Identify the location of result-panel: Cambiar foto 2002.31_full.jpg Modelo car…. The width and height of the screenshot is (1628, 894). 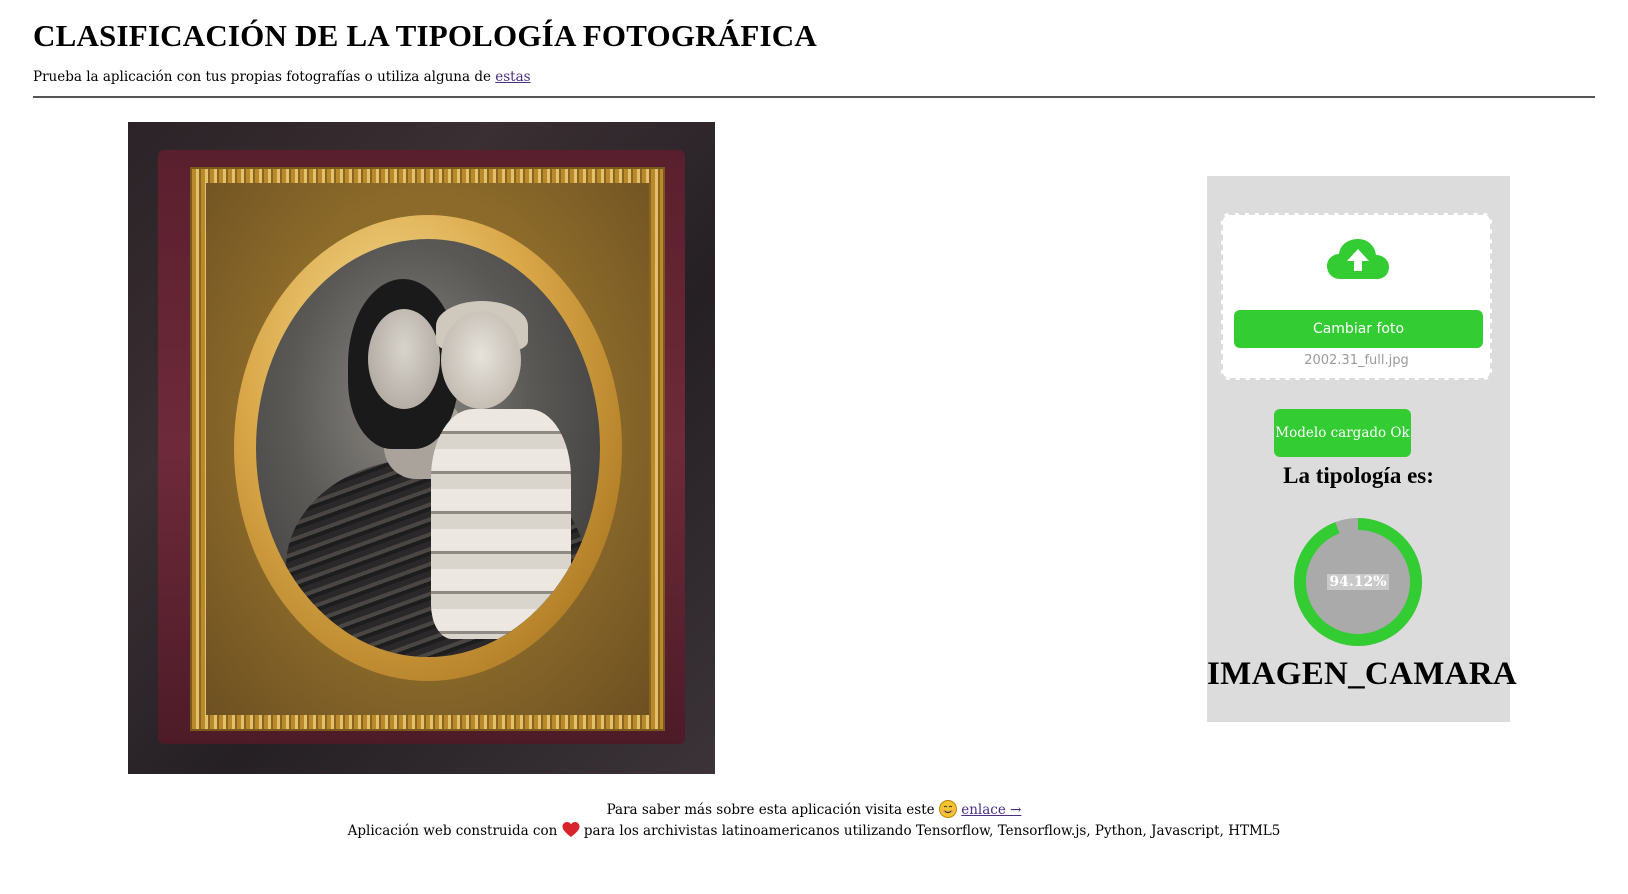
(1362, 449).